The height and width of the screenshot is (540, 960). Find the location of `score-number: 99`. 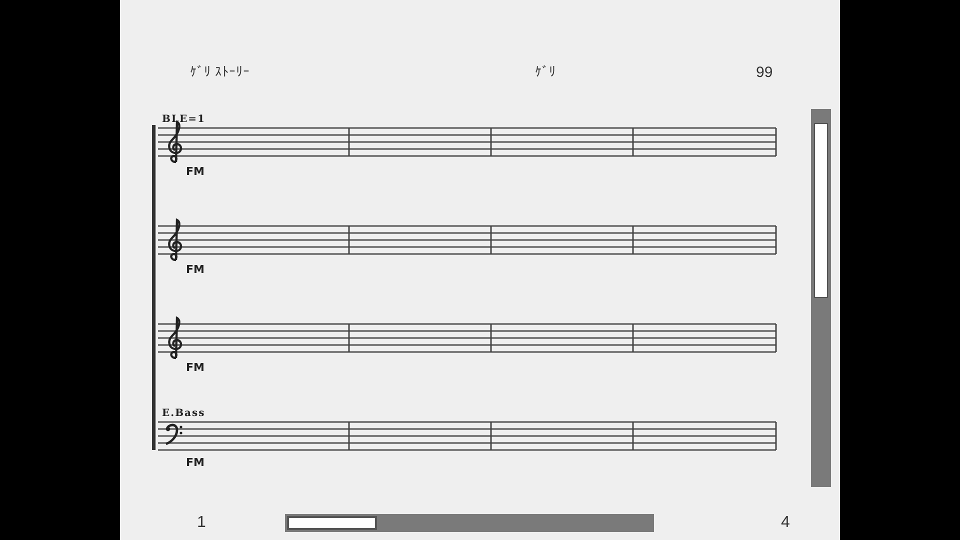

score-number: 99 is located at coordinates (765, 72).